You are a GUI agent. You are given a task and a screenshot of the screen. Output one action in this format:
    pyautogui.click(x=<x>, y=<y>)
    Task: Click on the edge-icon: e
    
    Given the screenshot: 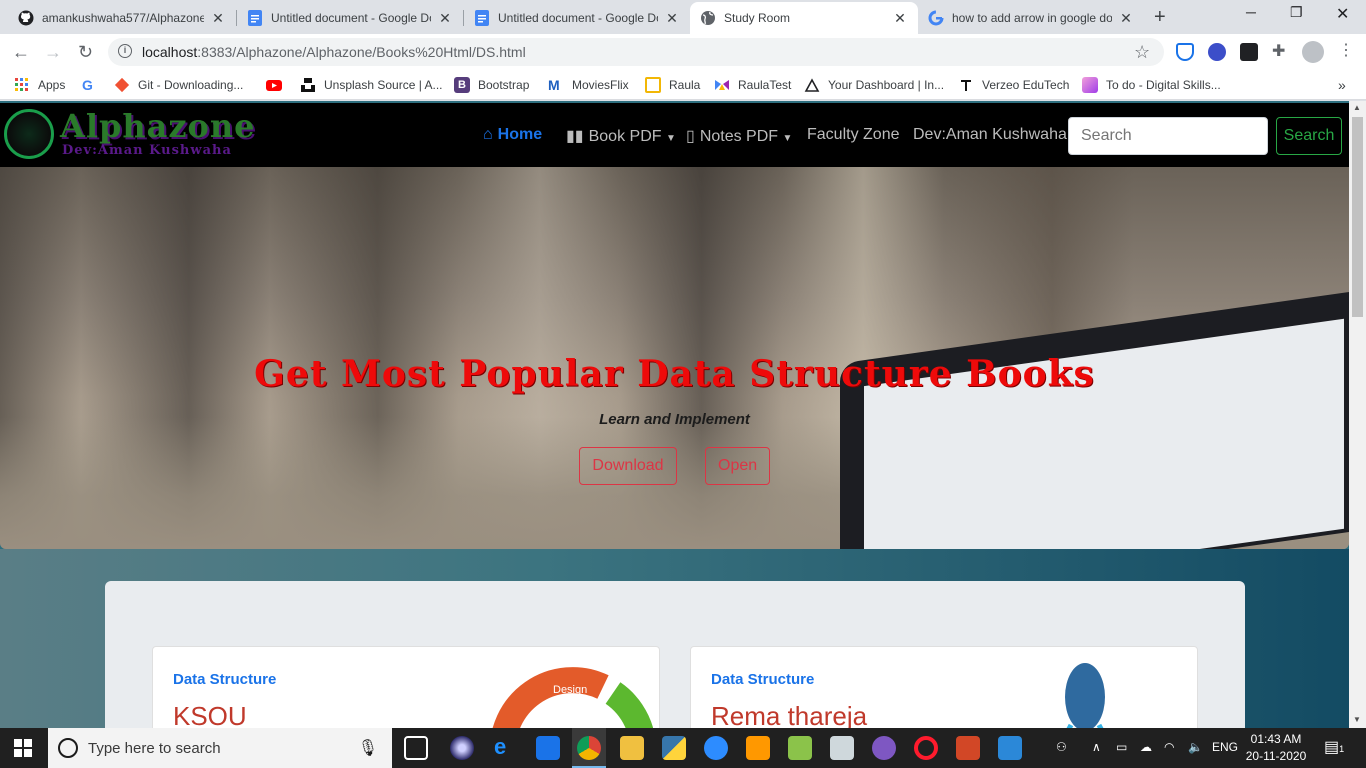 What is the action you would take?
    pyautogui.click(x=506, y=748)
    